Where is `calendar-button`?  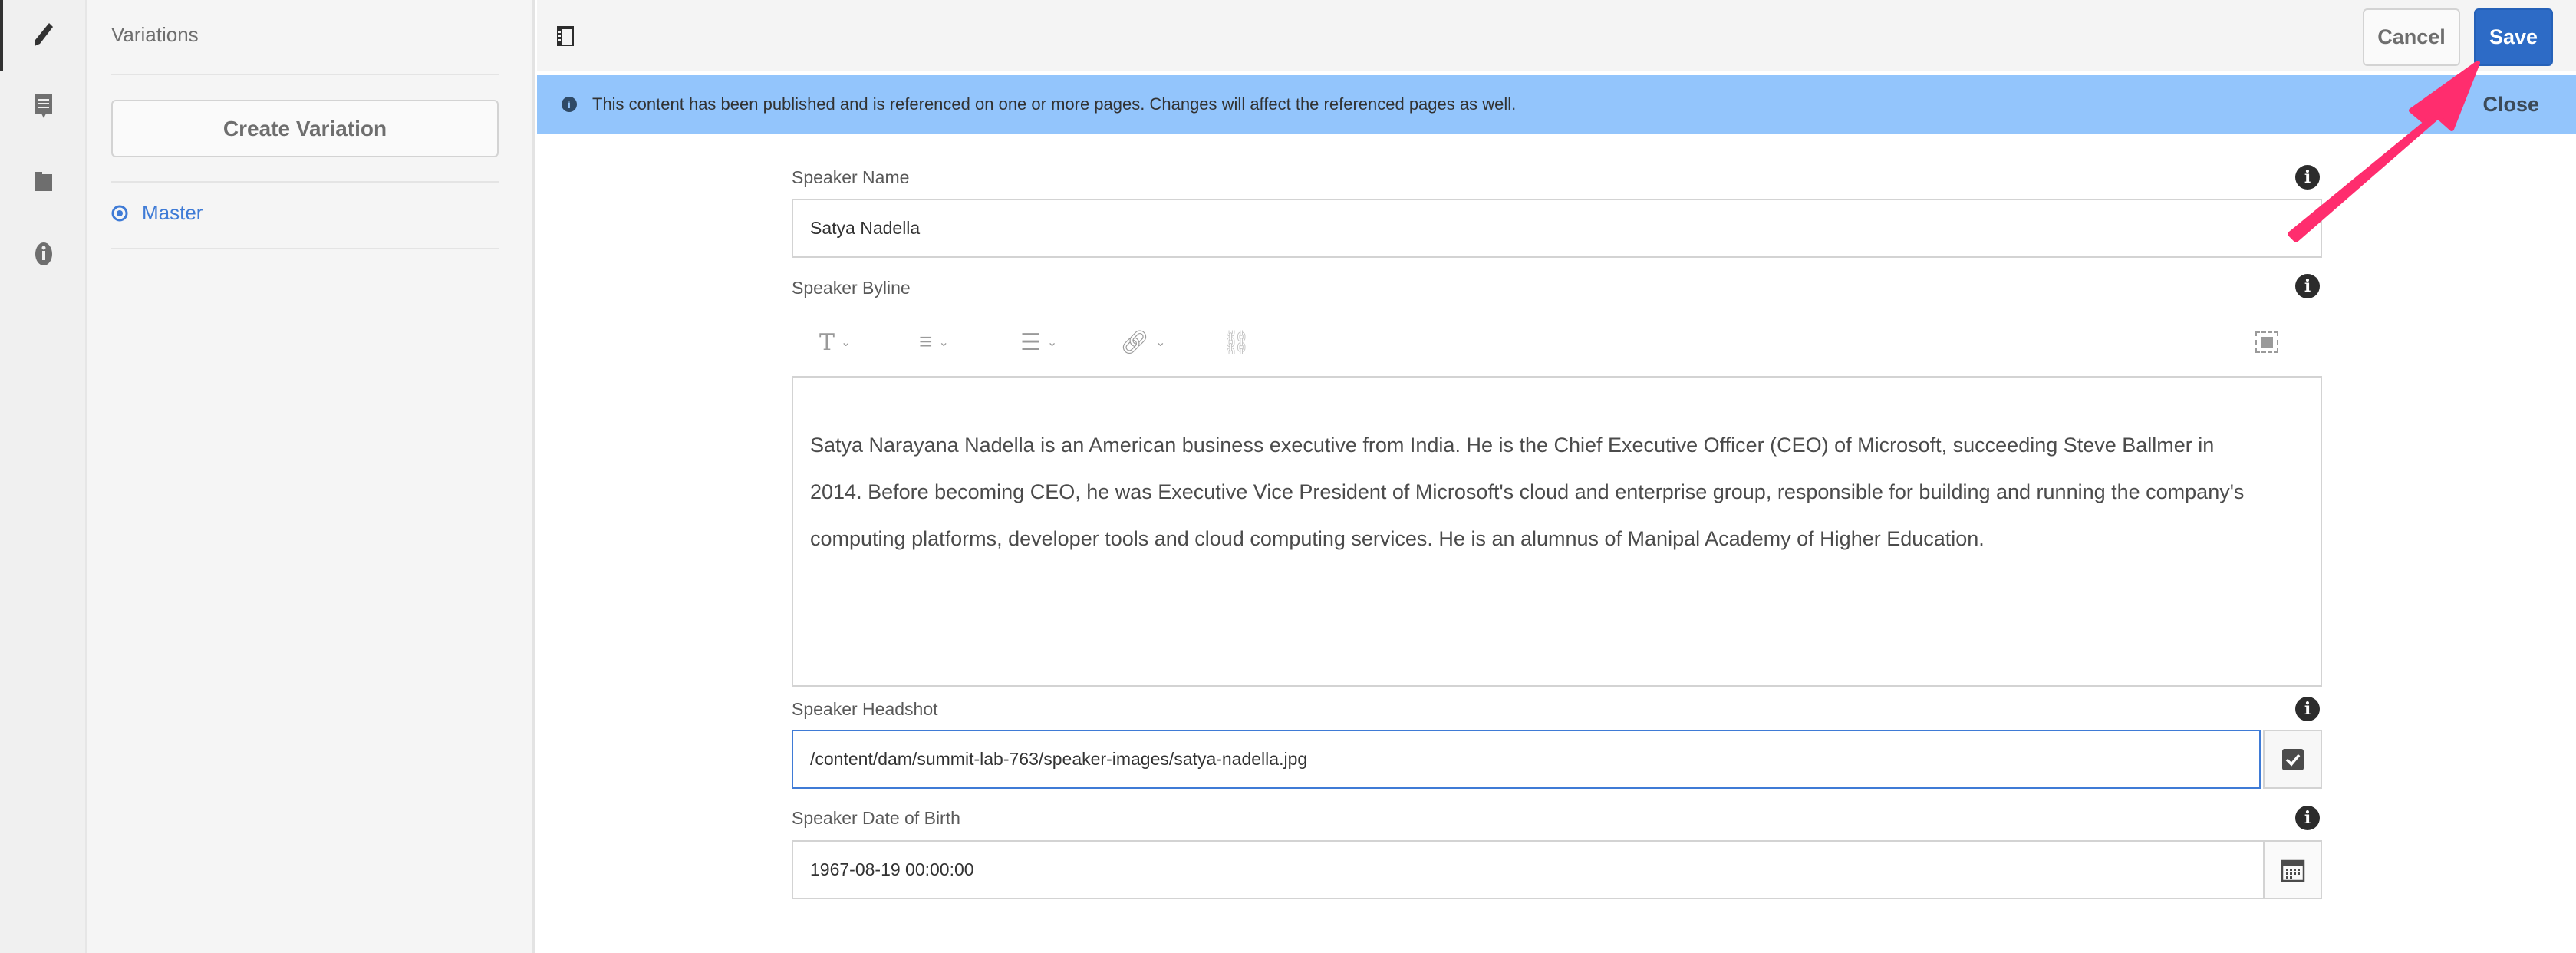 calendar-button is located at coordinates (2292, 869).